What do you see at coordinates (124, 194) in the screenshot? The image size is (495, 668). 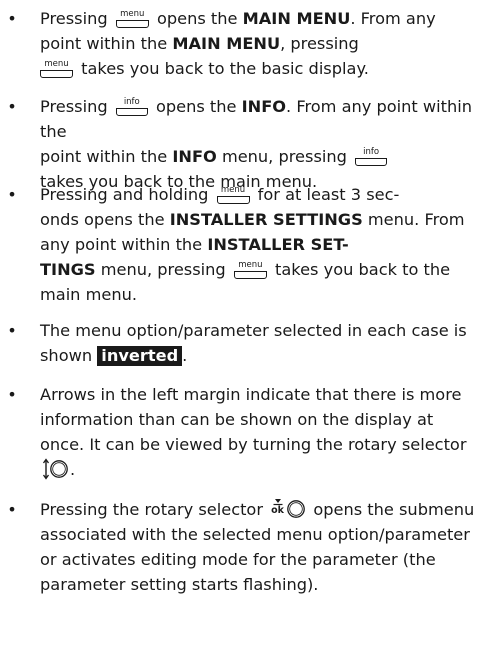 I see `text: Pressing and holding` at bounding box center [124, 194].